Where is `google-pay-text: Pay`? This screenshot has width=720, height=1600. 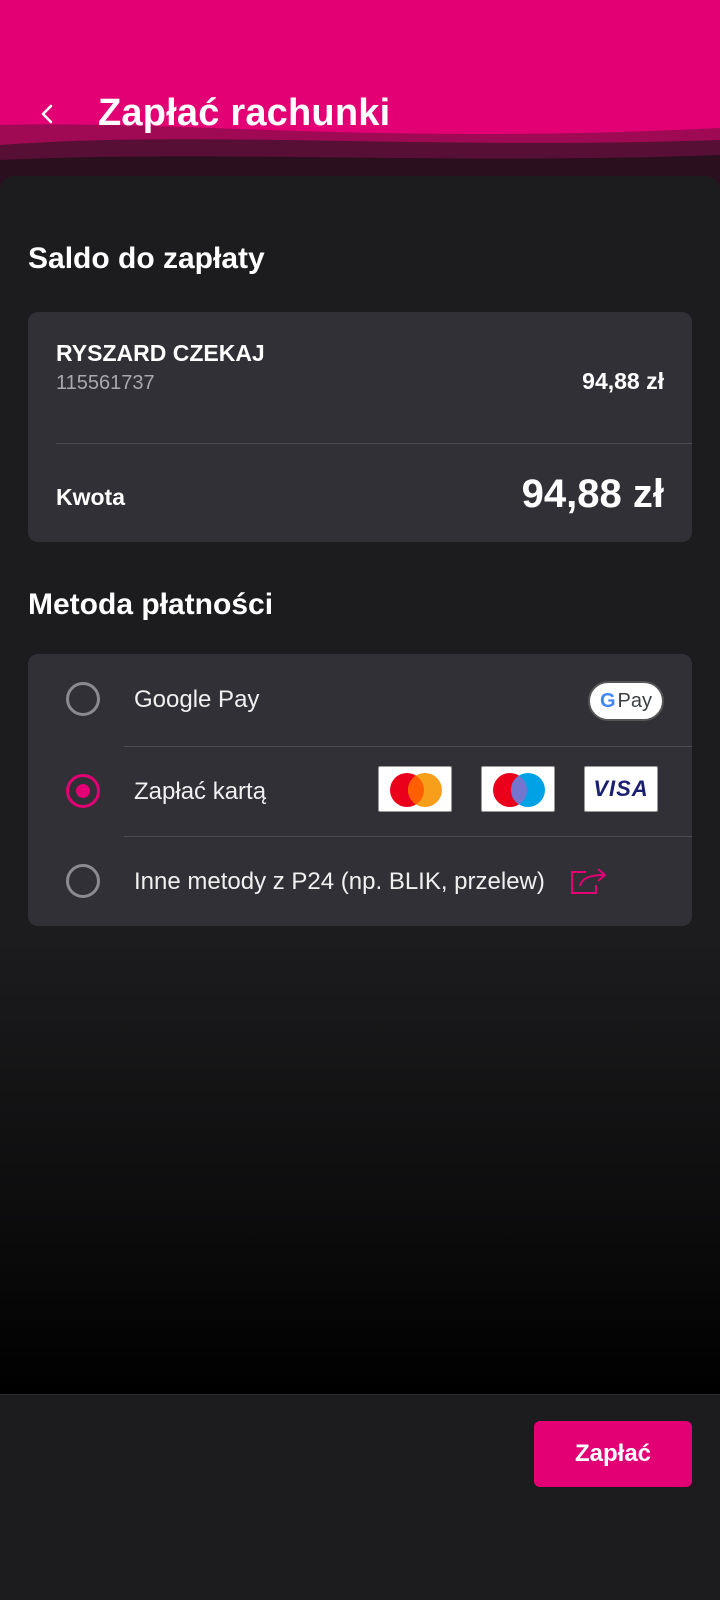 google-pay-text: Pay is located at coordinates (635, 700).